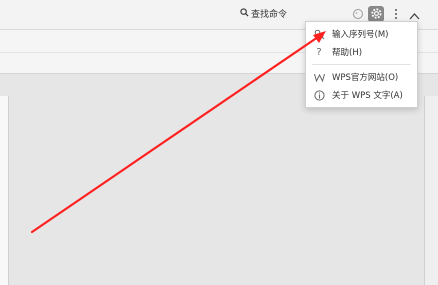  I want to click on menu-item-wps-website: WPS官方网站(O), so click(361, 77).